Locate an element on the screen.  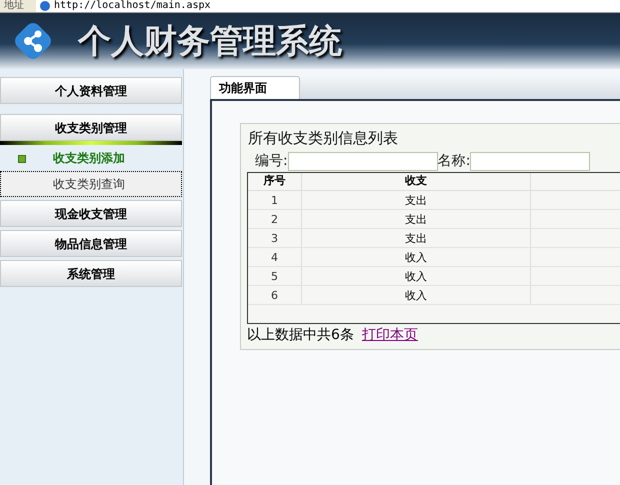
menu-item: 现金收支管理 is located at coordinates (91, 213).